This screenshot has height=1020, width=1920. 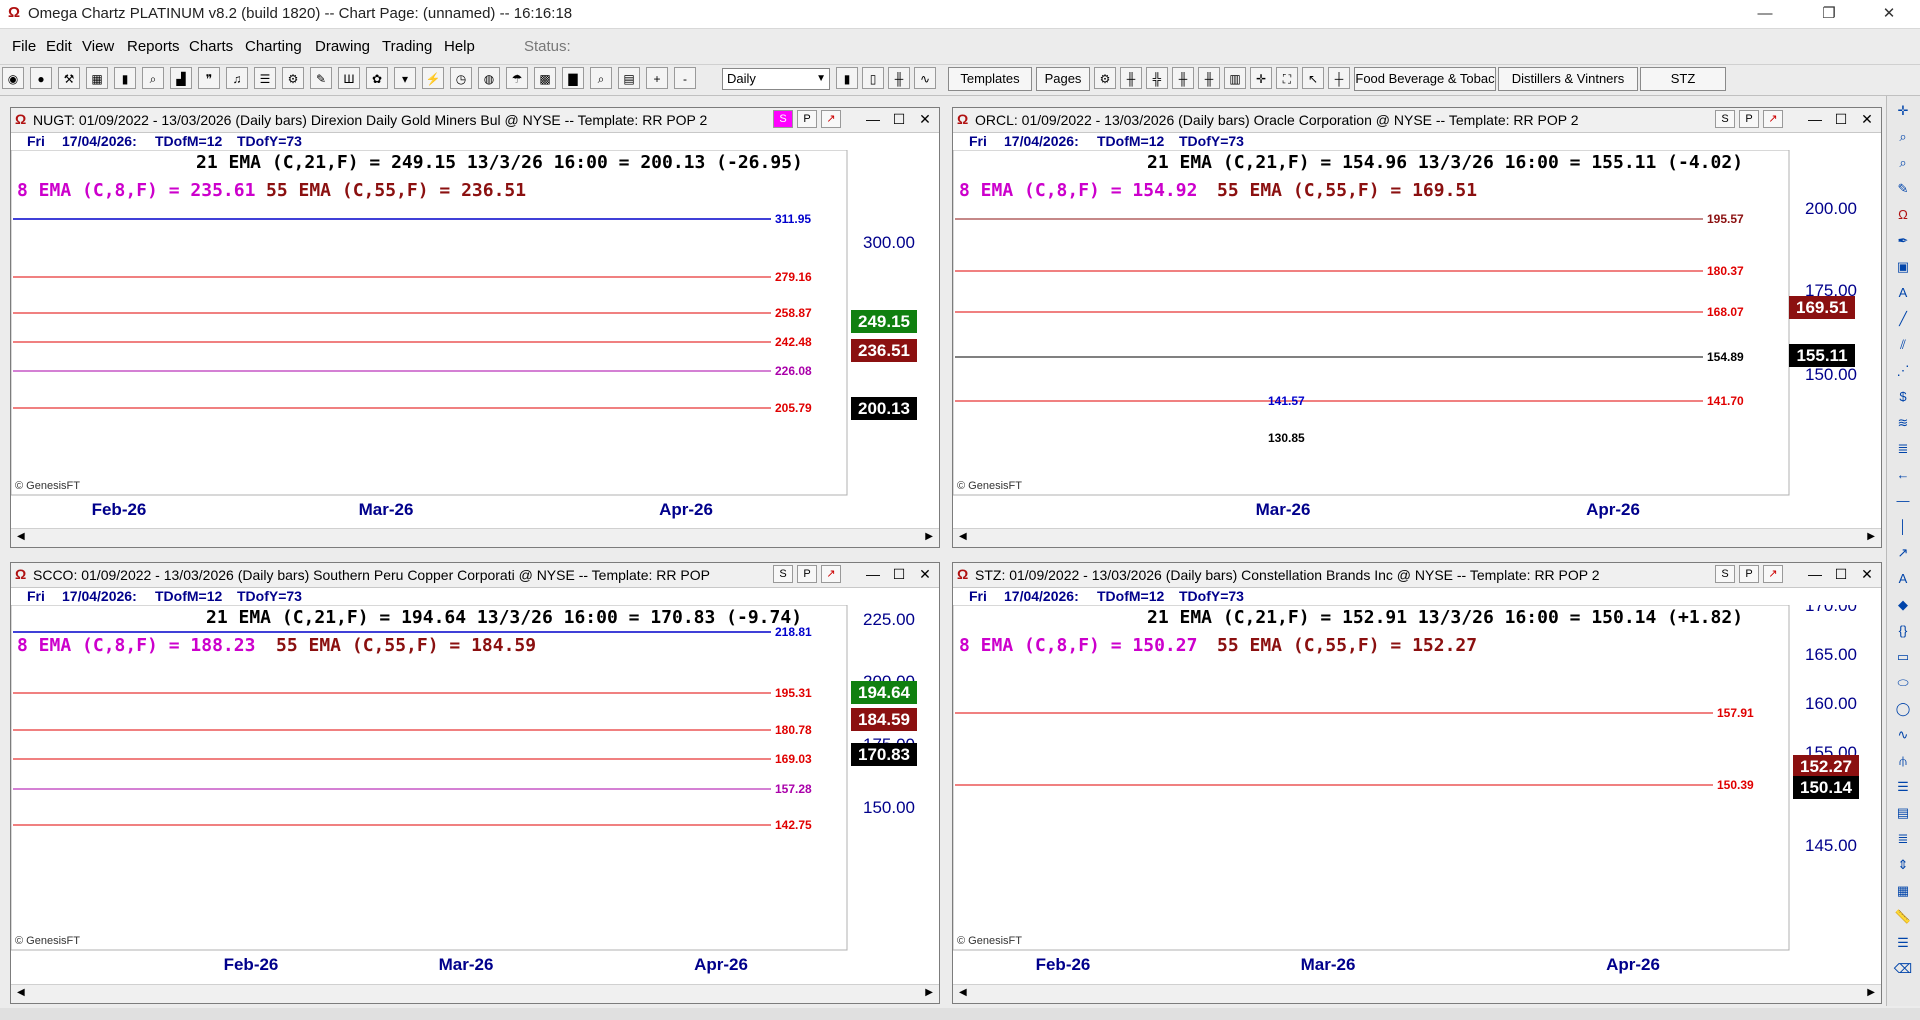 I want to click on color-picker-icon: ◆, so click(x=1903, y=605).